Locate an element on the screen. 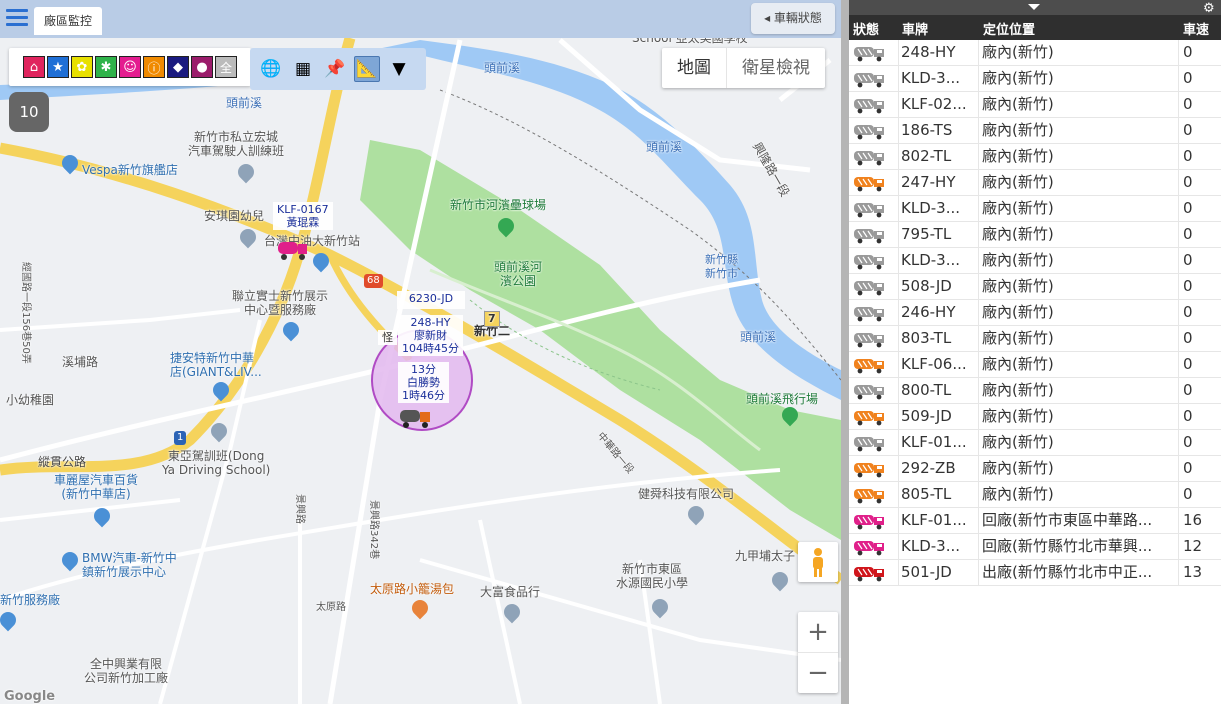 This screenshot has width=1221, height=704. ruler-tool-icon: 📐 is located at coordinates (367, 69).